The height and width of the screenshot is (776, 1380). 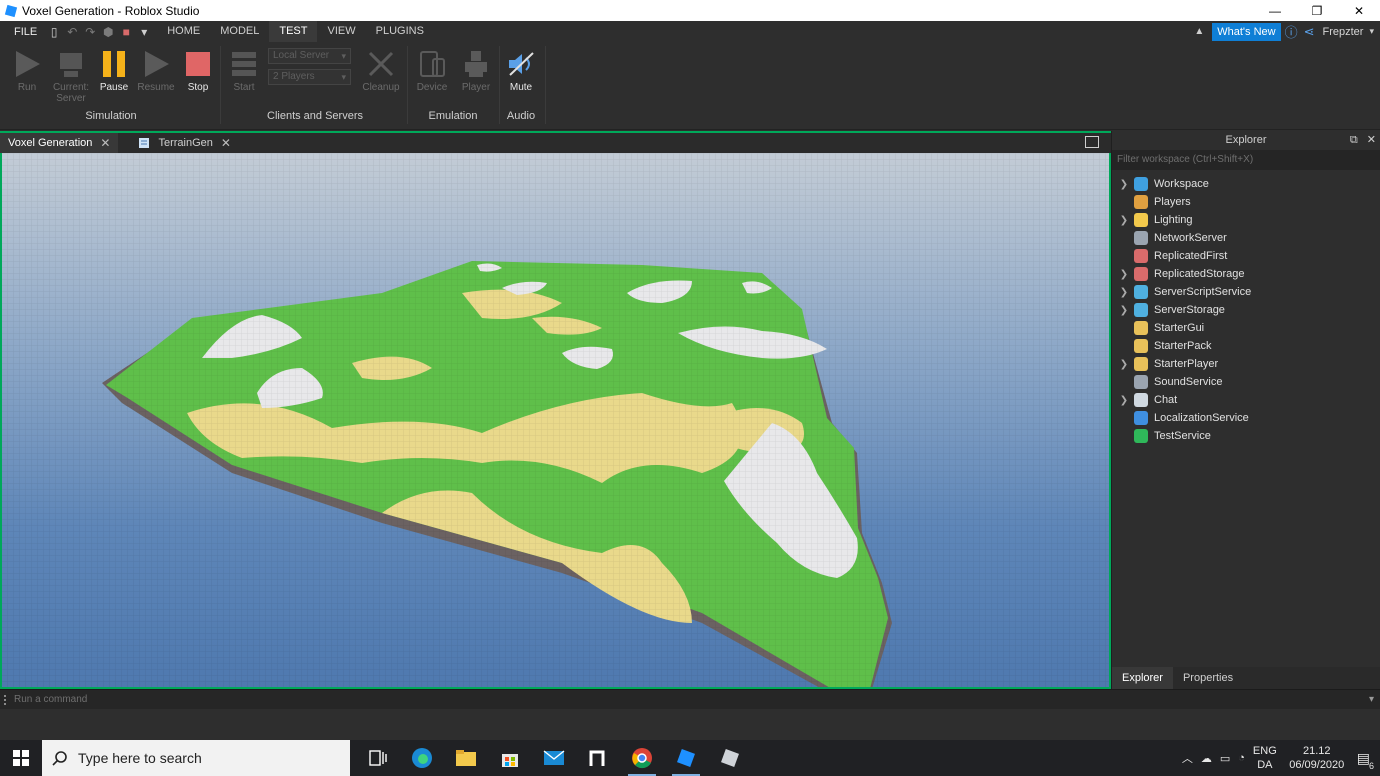 What do you see at coordinates (1246, 678) in the screenshot?
I see `explorer-bottom-tabs: Explorer Properties` at bounding box center [1246, 678].